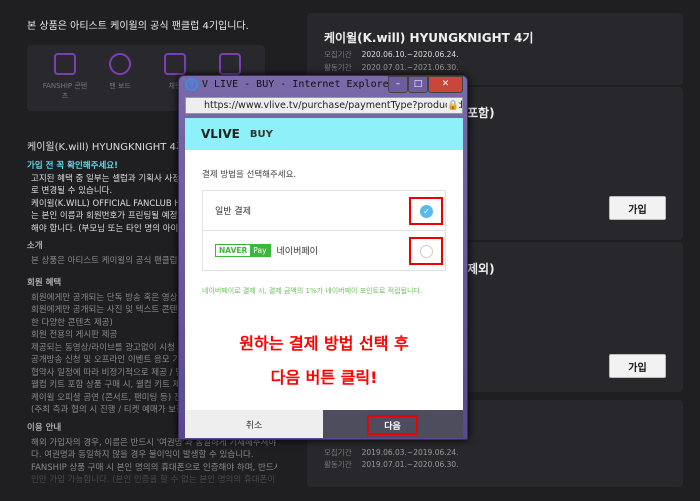  I want to click on text-line: 협약사 일정에 따라 비정기적으로 제공 / 당첨여, so click(115, 372).